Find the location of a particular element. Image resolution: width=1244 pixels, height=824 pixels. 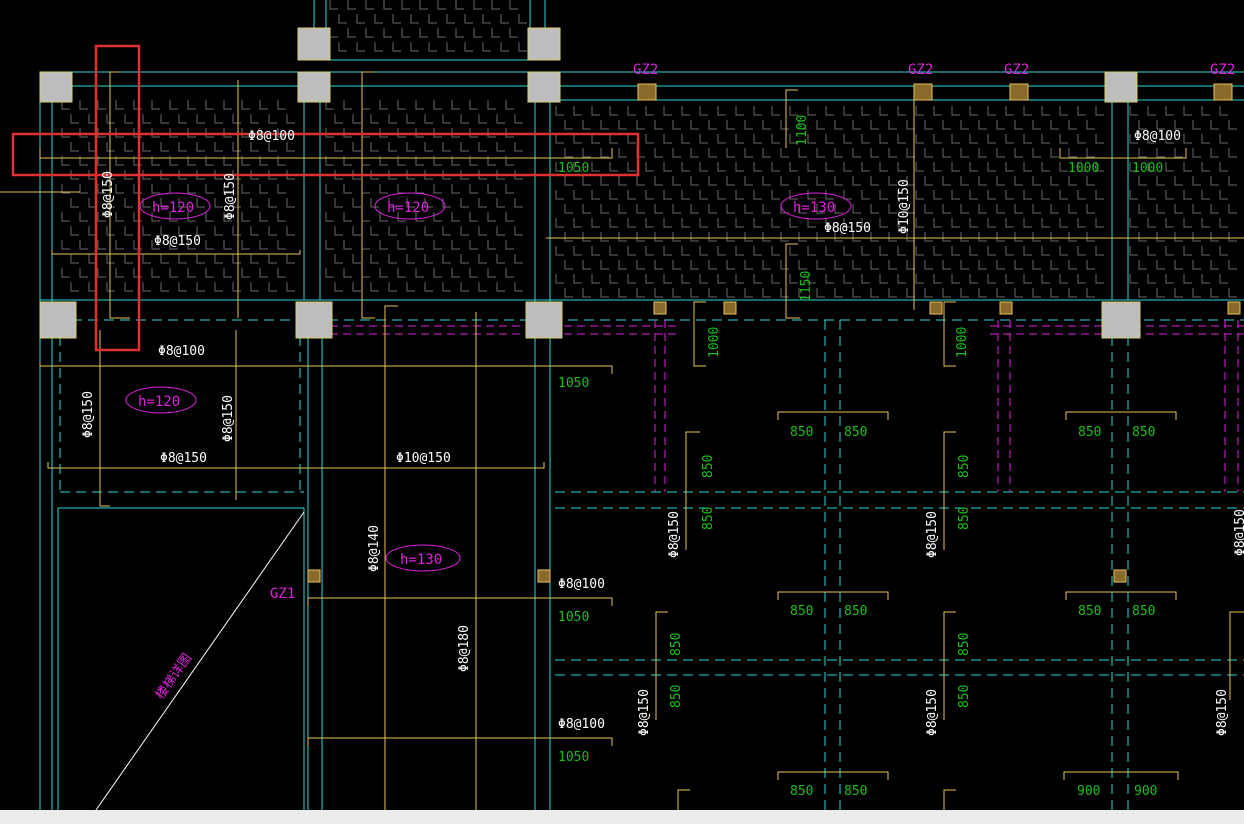

gz1-label: GZ1 is located at coordinates (282, 594).